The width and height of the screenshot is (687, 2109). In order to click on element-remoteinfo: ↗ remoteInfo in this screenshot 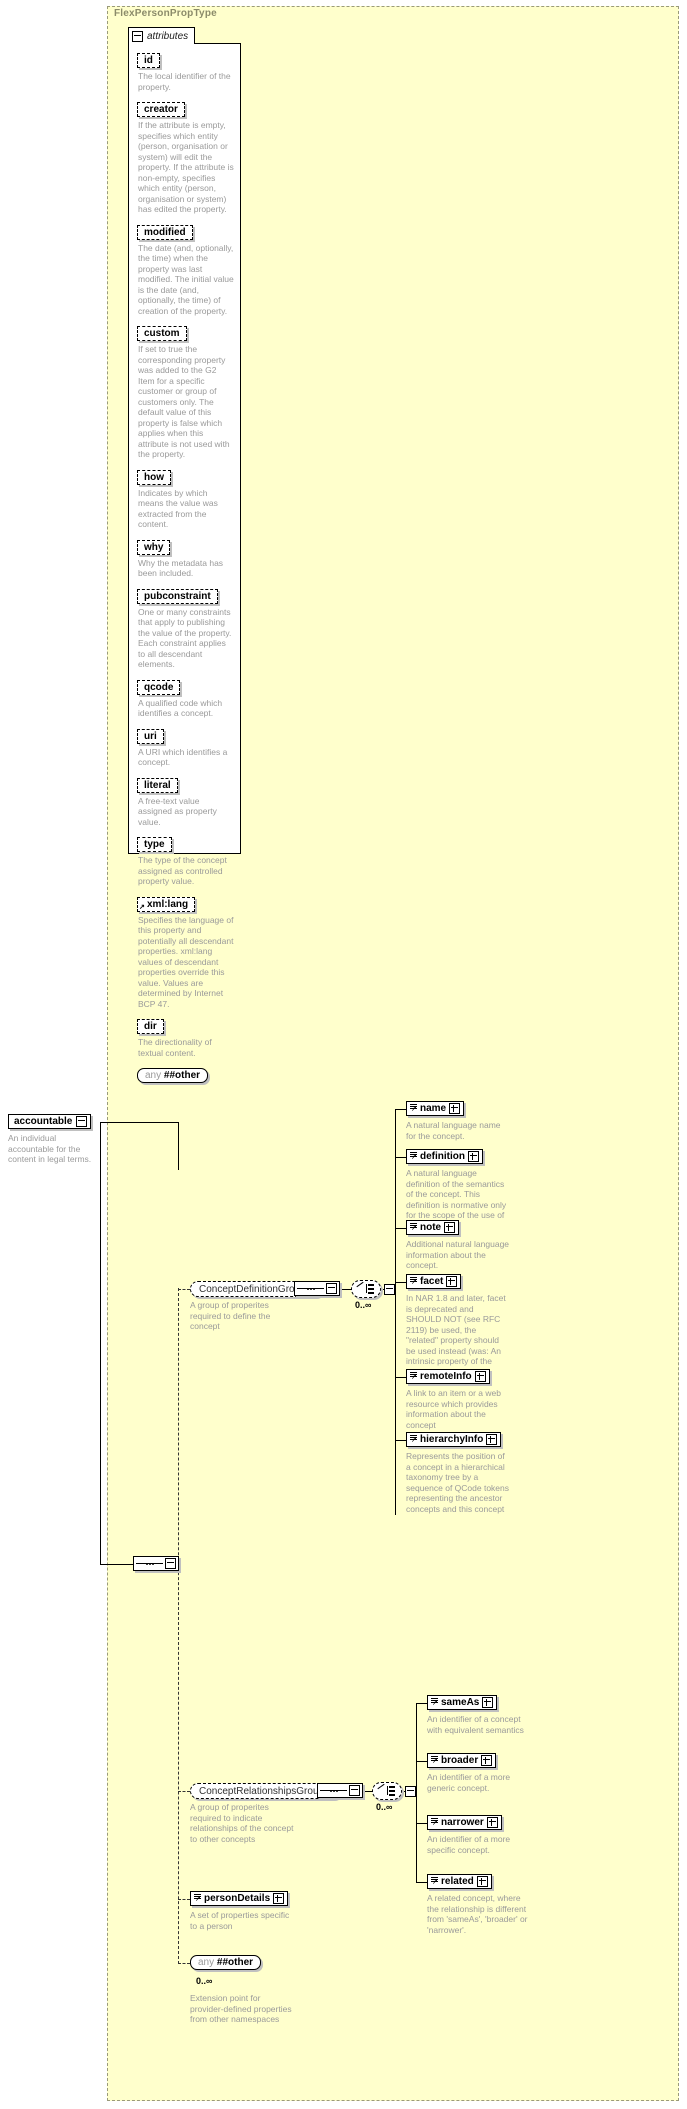, I will do `click(448, 1376)`.